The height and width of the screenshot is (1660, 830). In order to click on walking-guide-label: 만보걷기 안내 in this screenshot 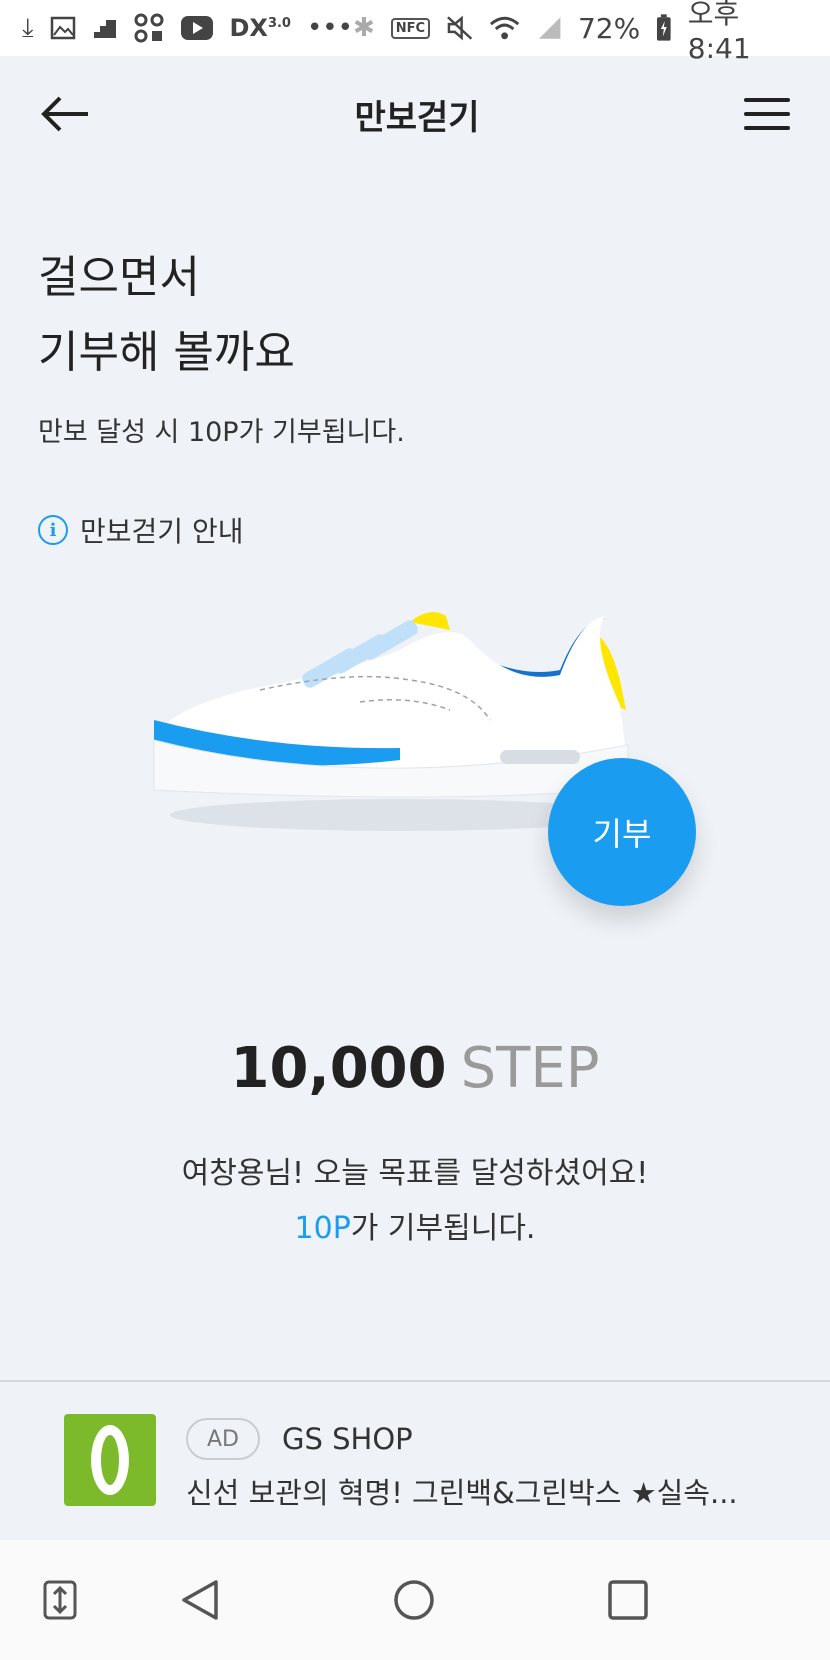, I will do `click(162, 531)`.